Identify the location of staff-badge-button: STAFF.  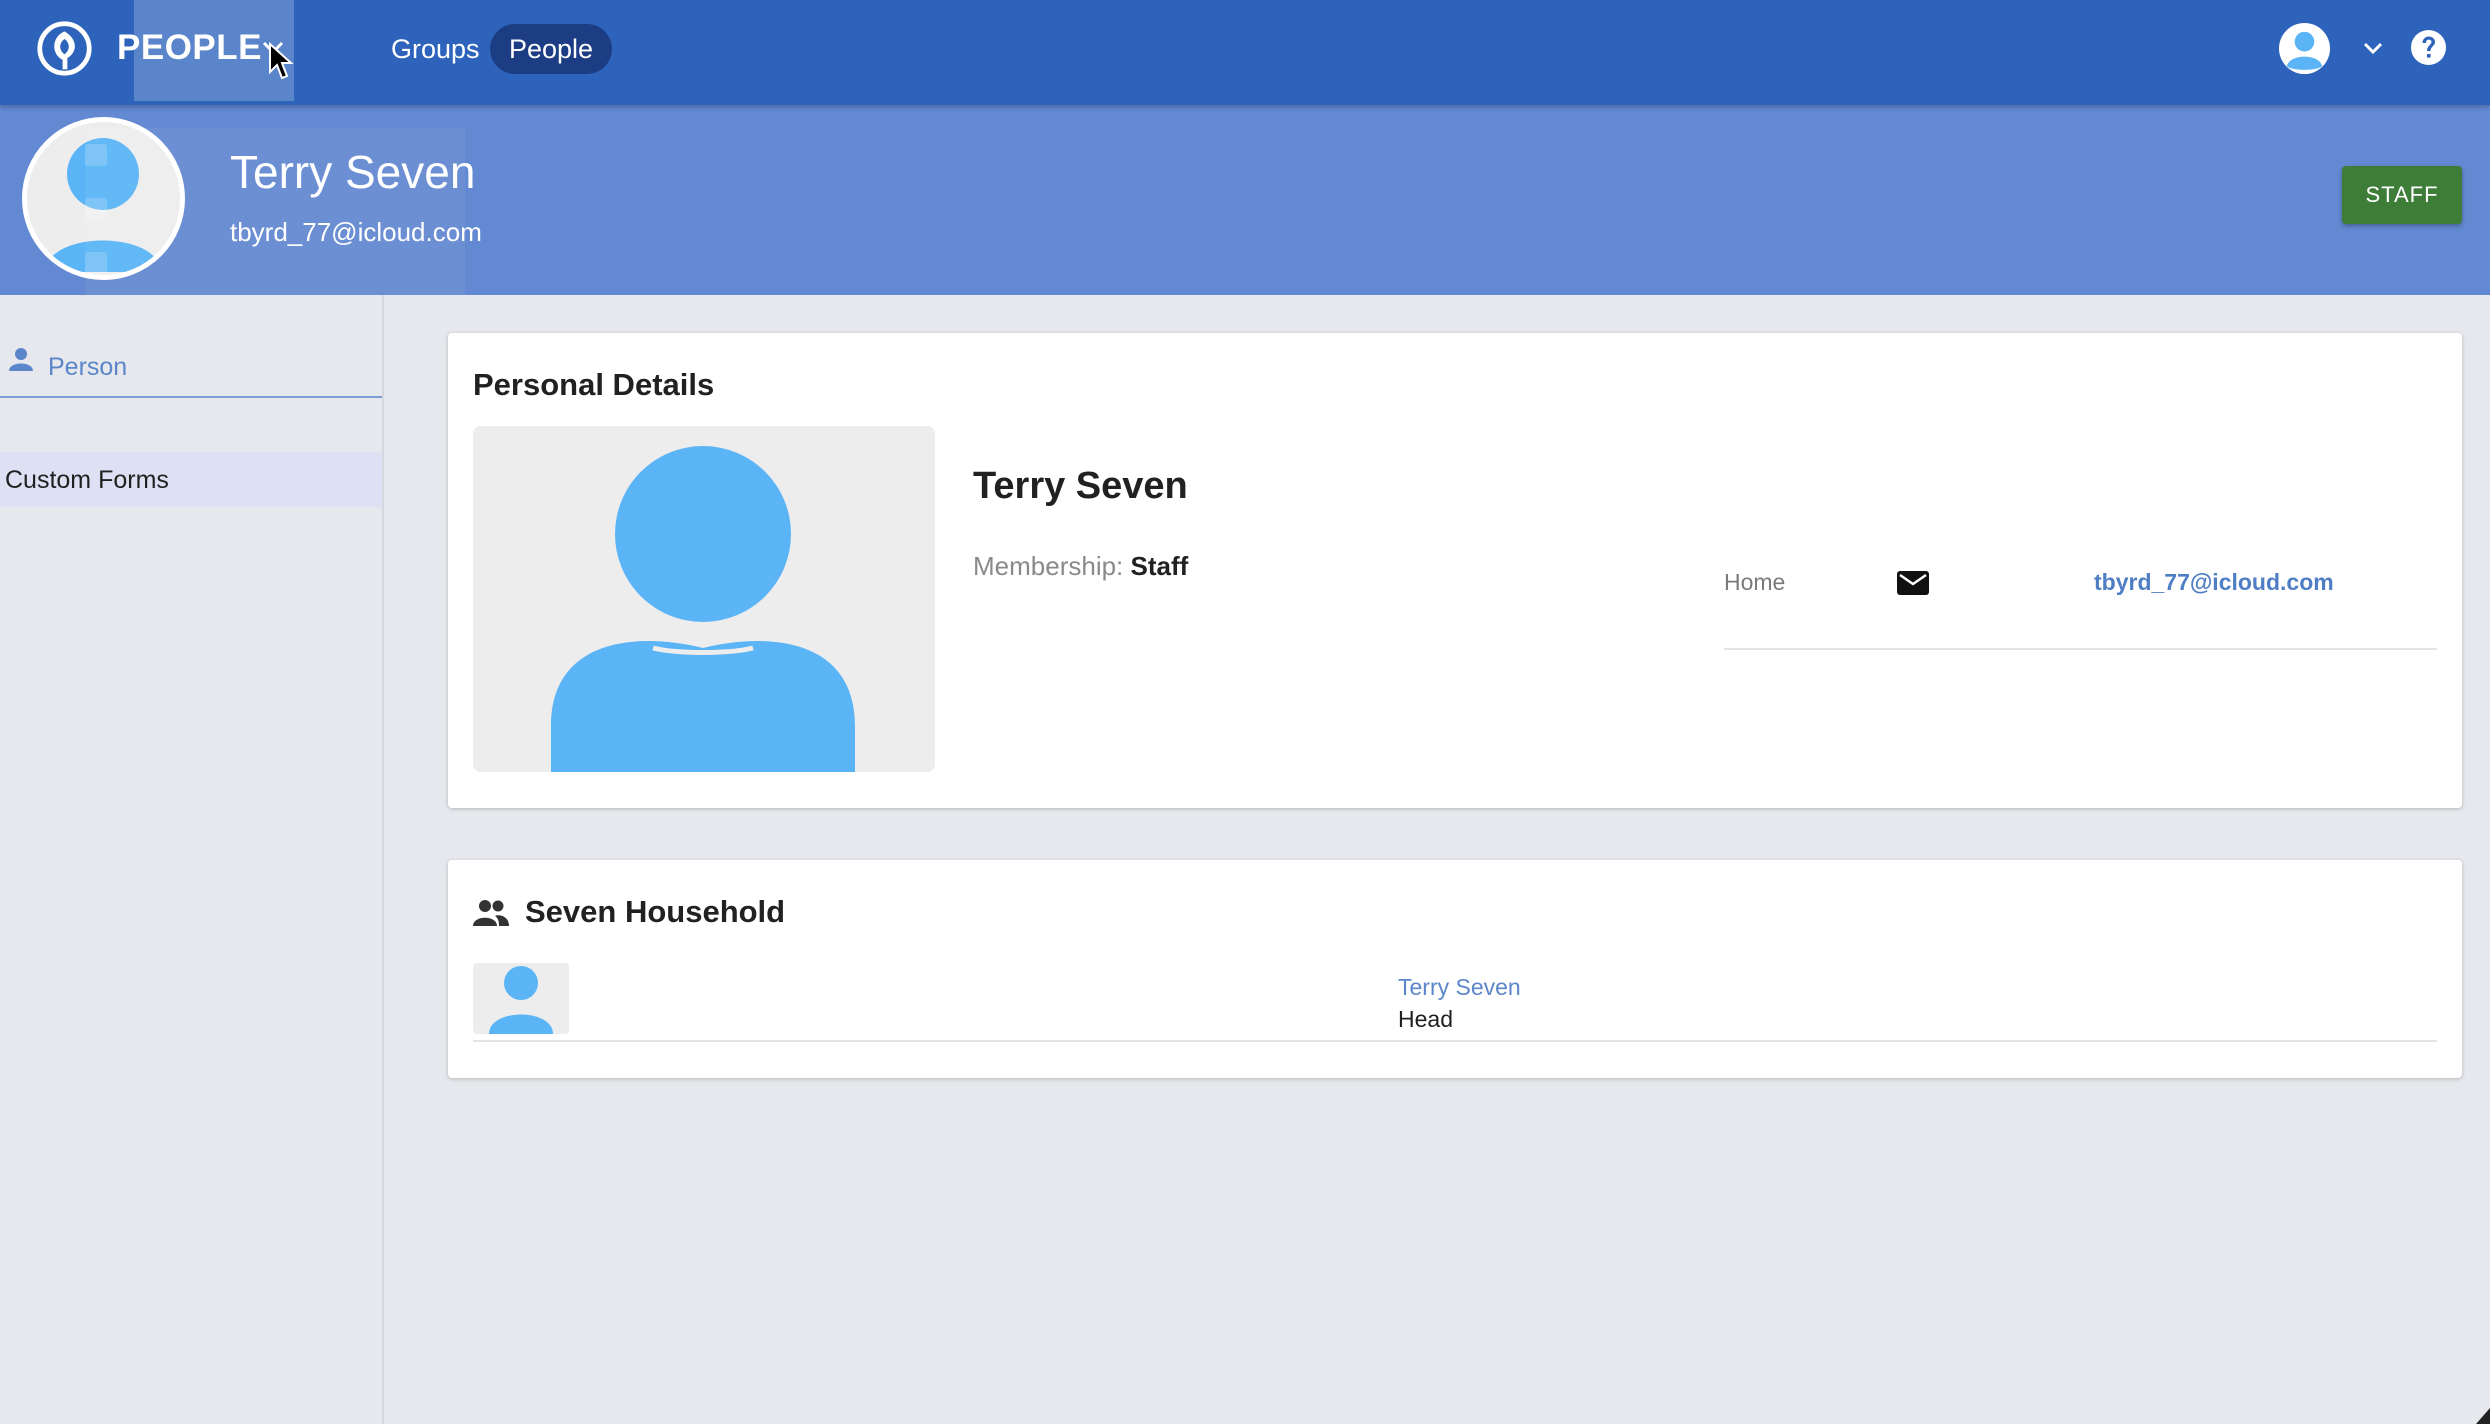
(2402, 195).